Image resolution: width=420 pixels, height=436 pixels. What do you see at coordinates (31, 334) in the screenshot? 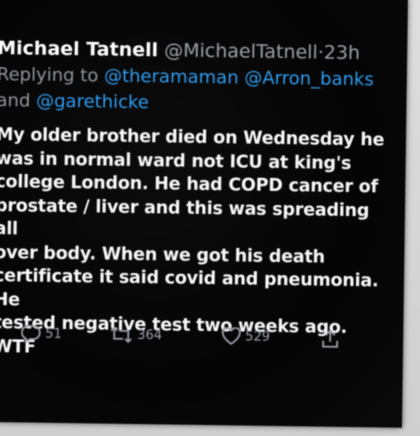
I see `reply-icon` at bounding box center [31, 334].